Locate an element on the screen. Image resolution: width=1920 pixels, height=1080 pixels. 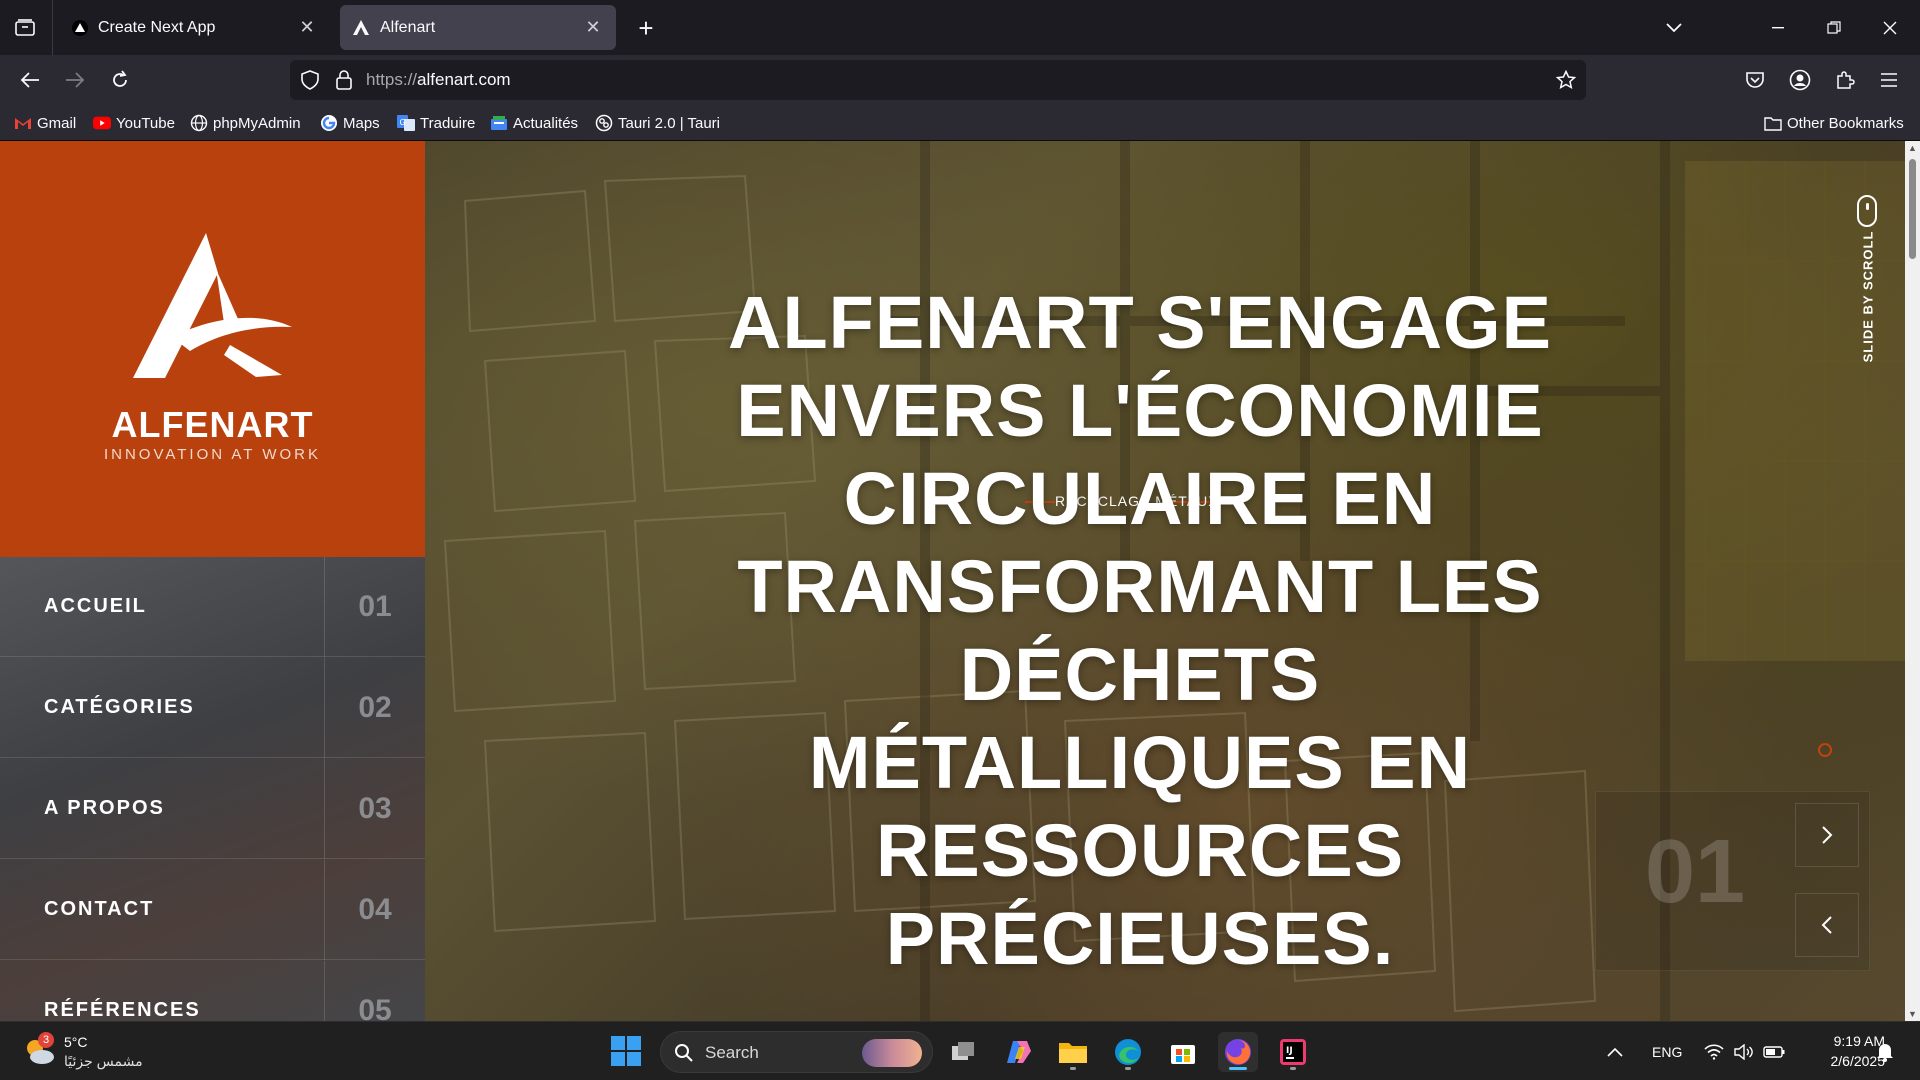
menu-item-number: 02 is located at coordinates (374, 708).